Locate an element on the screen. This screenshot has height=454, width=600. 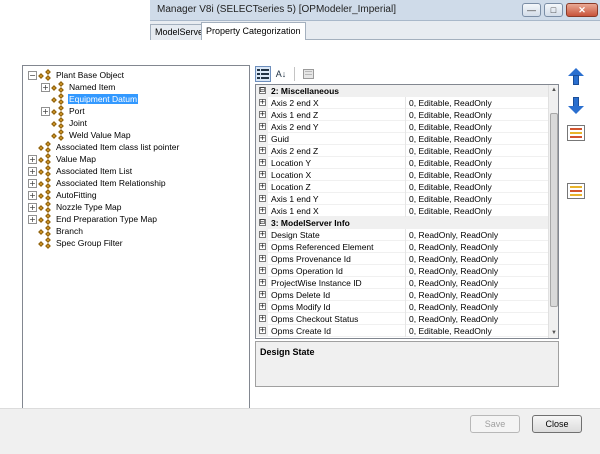
category-collapse-icon: ⊟ is located at coordinates (262, 222).